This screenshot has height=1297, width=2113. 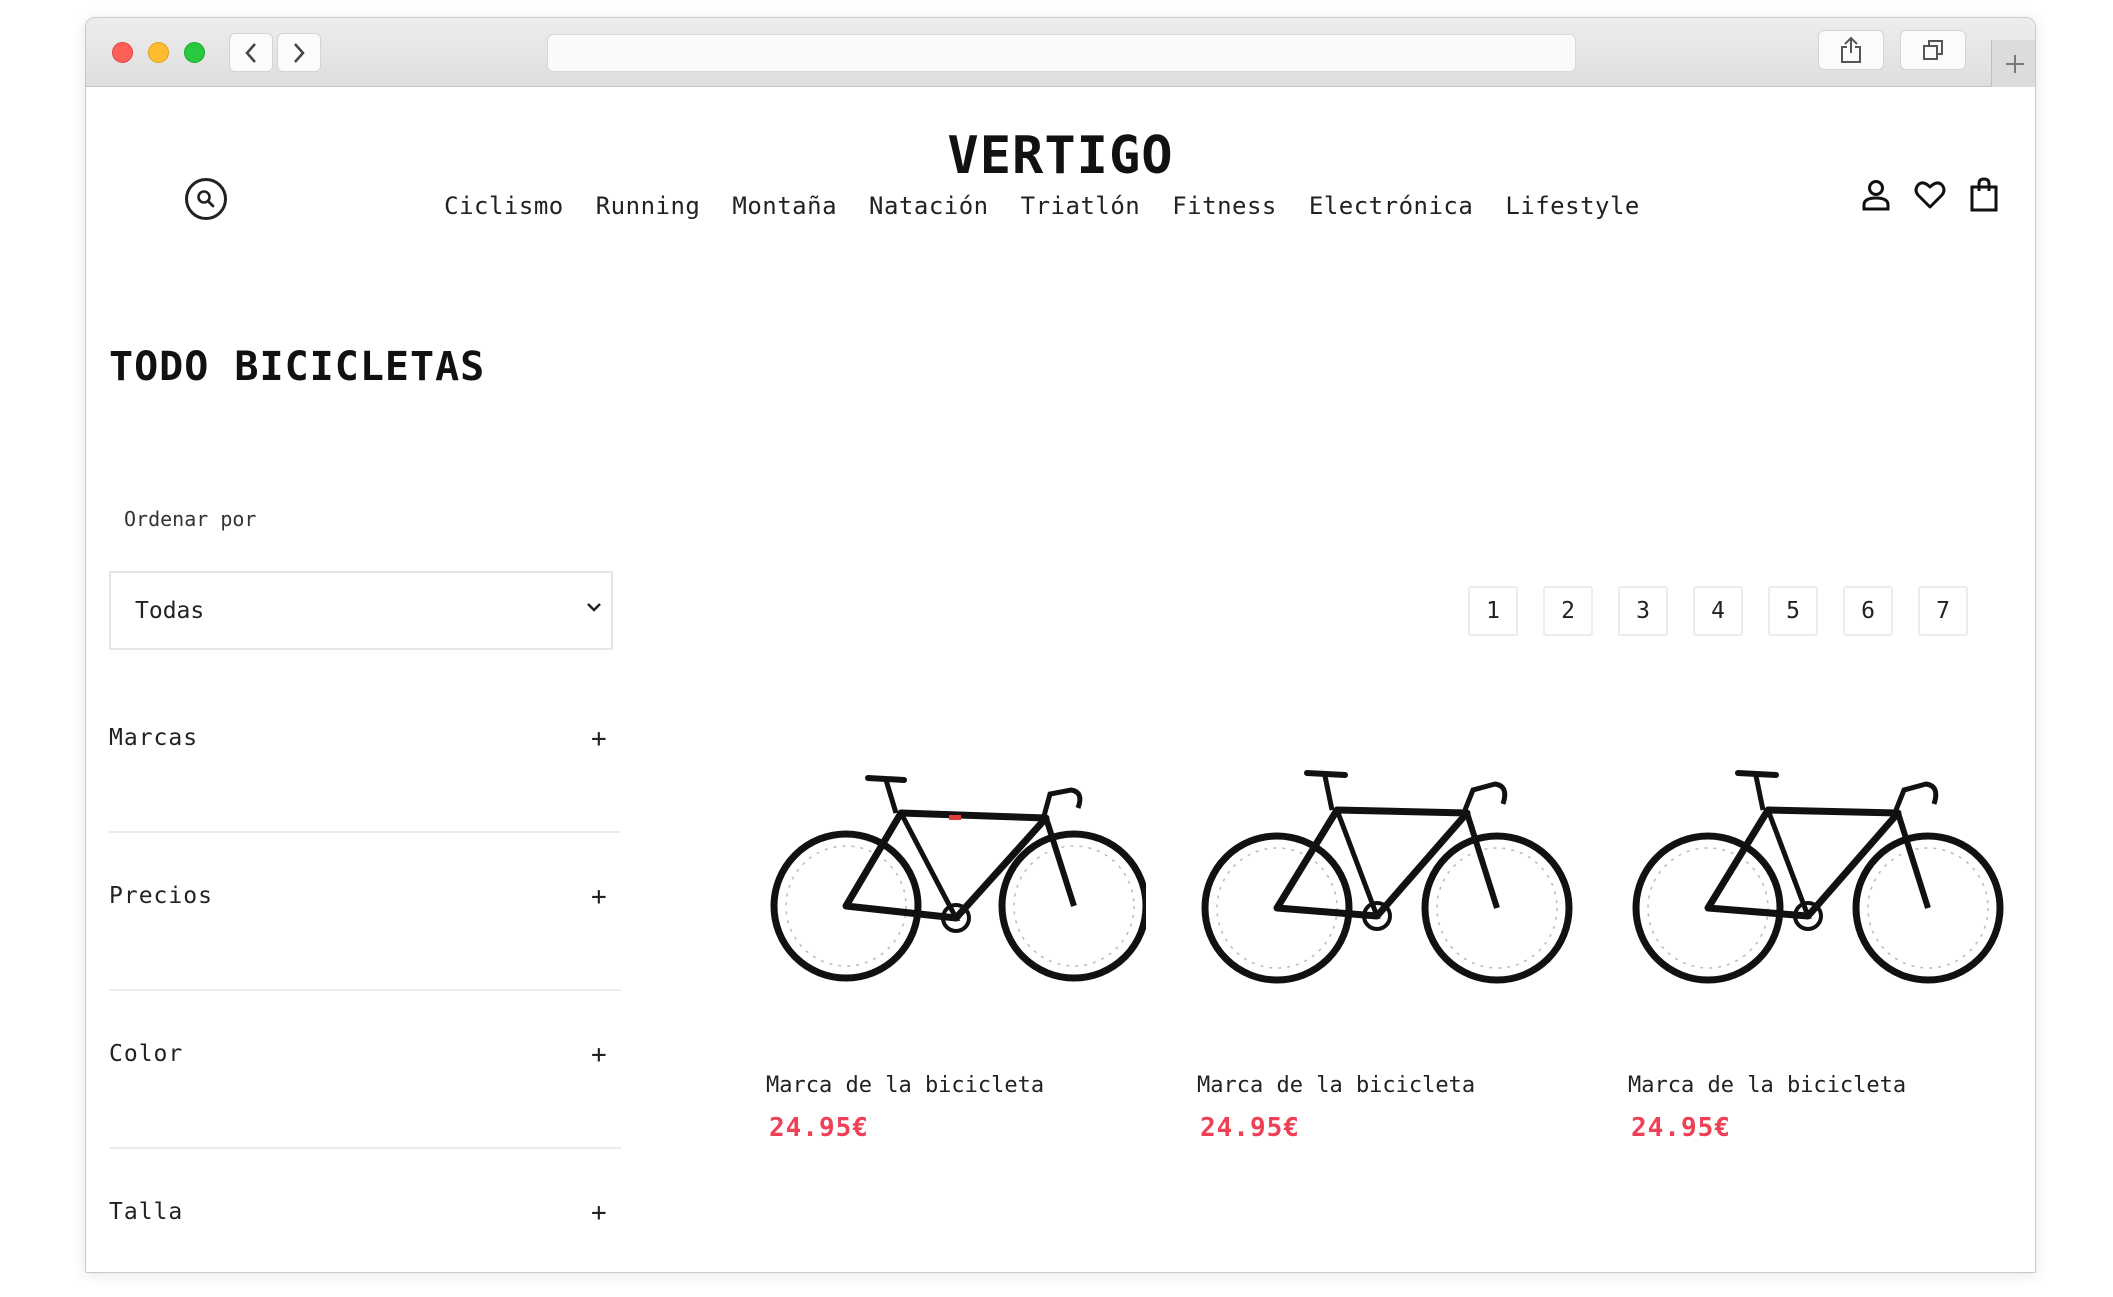 What do you see at coordinates (1868, 611) in the screenshot?
I see `page-button: 6` at bounding box center [1868, 611].